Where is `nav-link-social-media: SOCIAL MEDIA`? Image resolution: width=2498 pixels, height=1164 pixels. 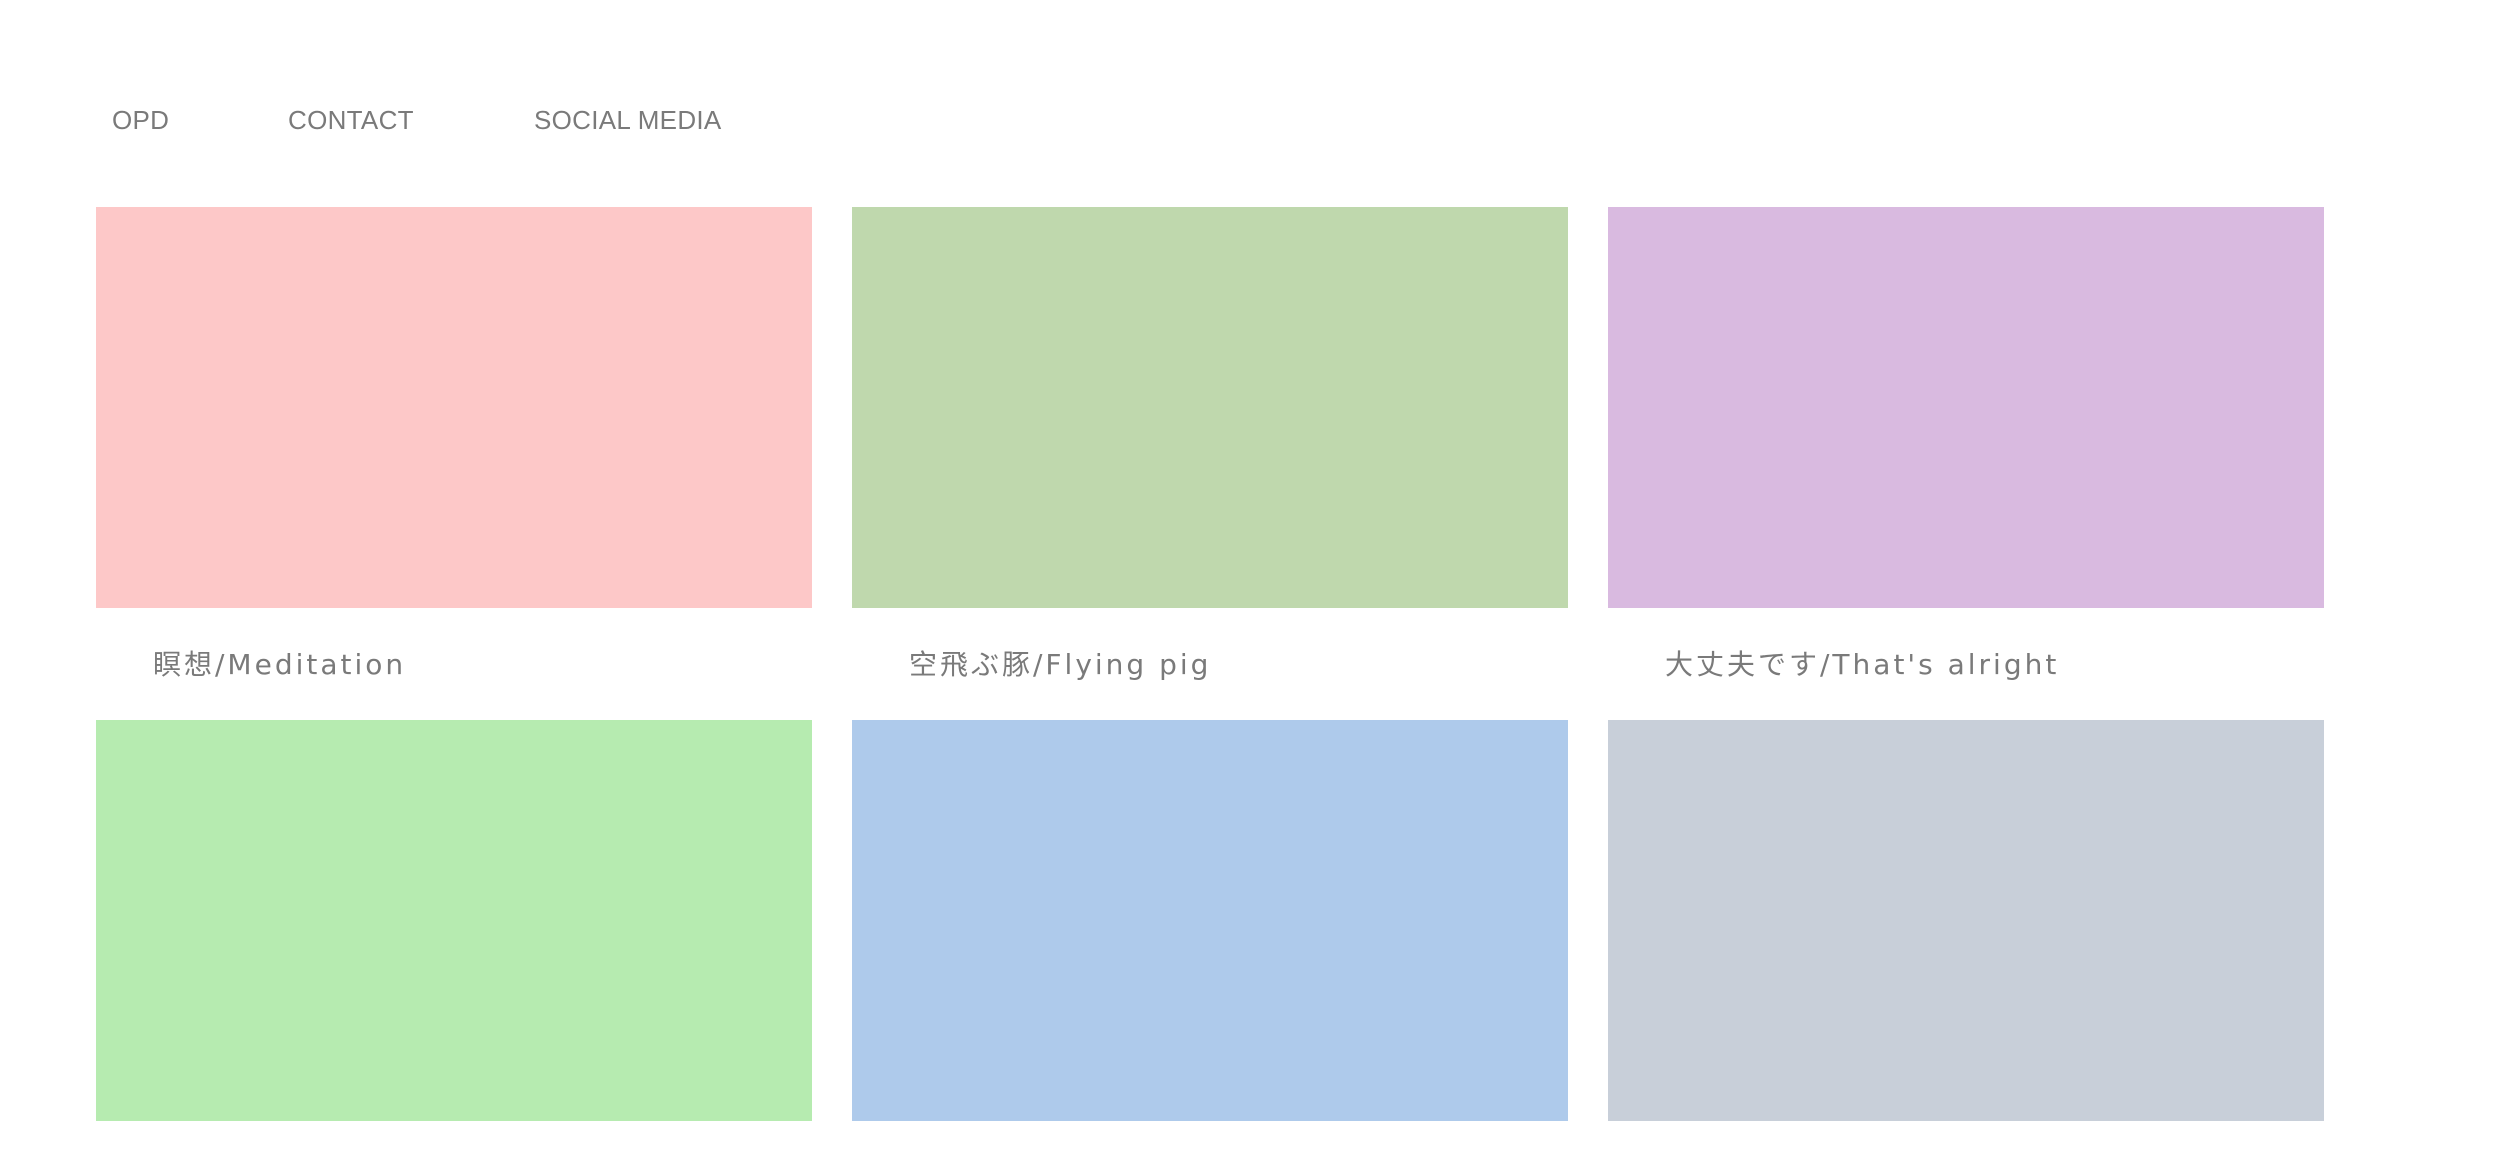 nav-link-social-media: SOCIAL MEDIA is located at coordinates (628, 120).